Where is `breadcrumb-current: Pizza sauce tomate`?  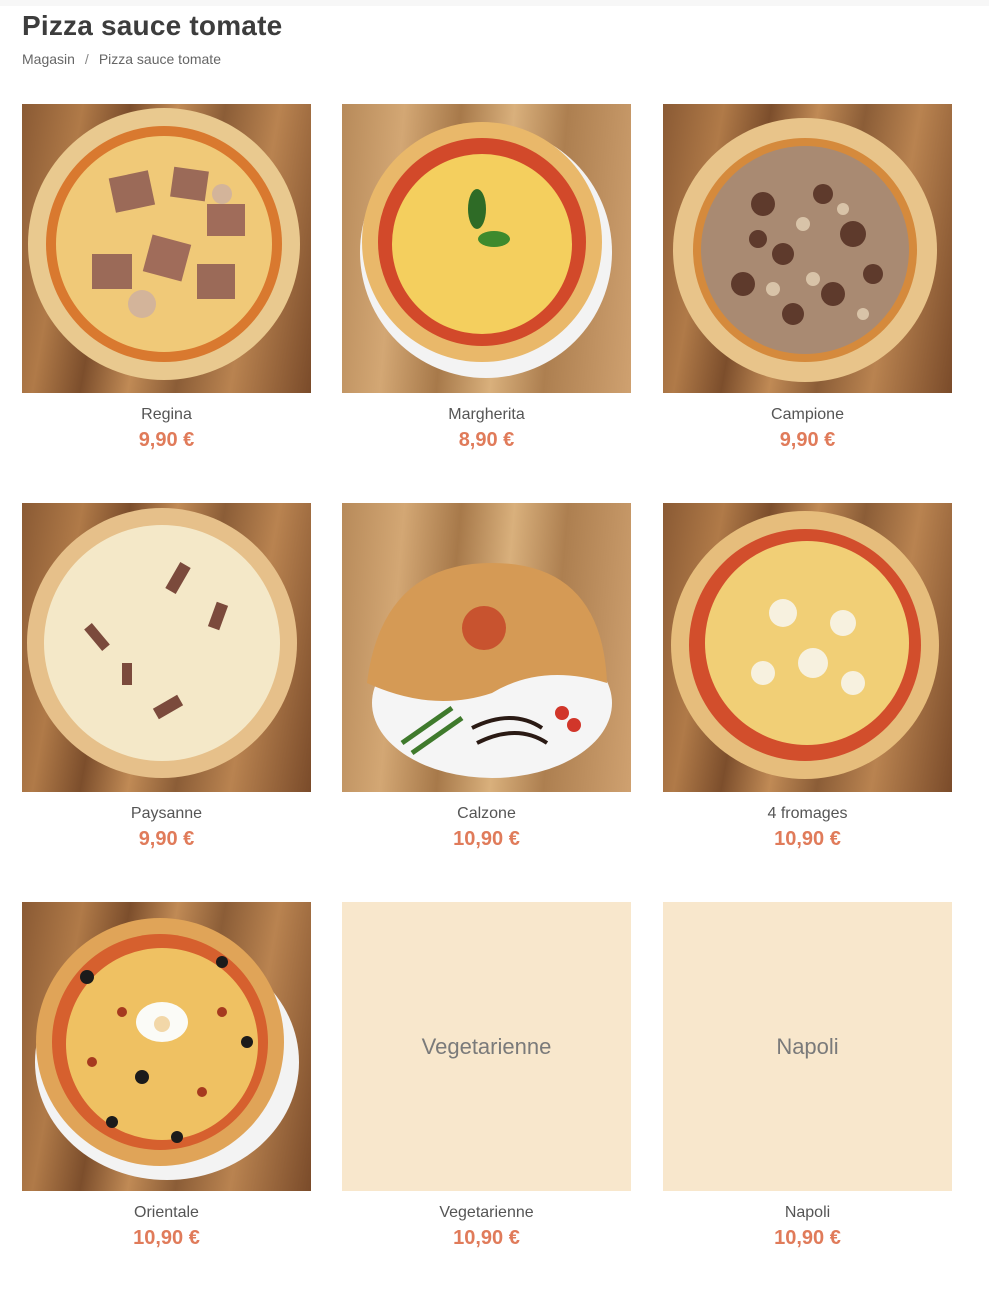
breadcrumb-current: Pizza sauce tomate is located at coordinates (159, 59).